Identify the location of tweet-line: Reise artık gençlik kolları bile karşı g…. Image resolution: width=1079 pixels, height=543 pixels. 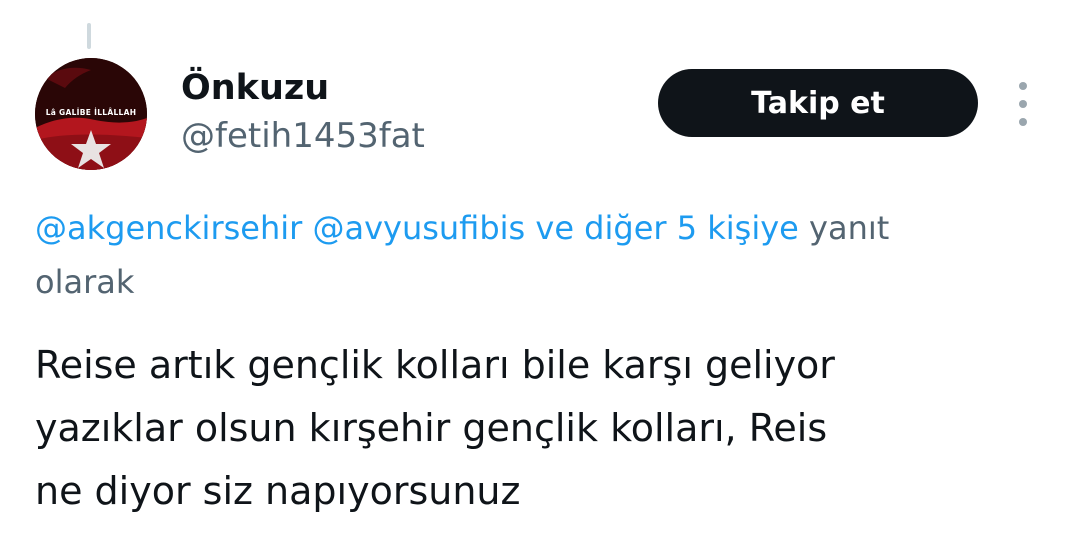
(435, 365).